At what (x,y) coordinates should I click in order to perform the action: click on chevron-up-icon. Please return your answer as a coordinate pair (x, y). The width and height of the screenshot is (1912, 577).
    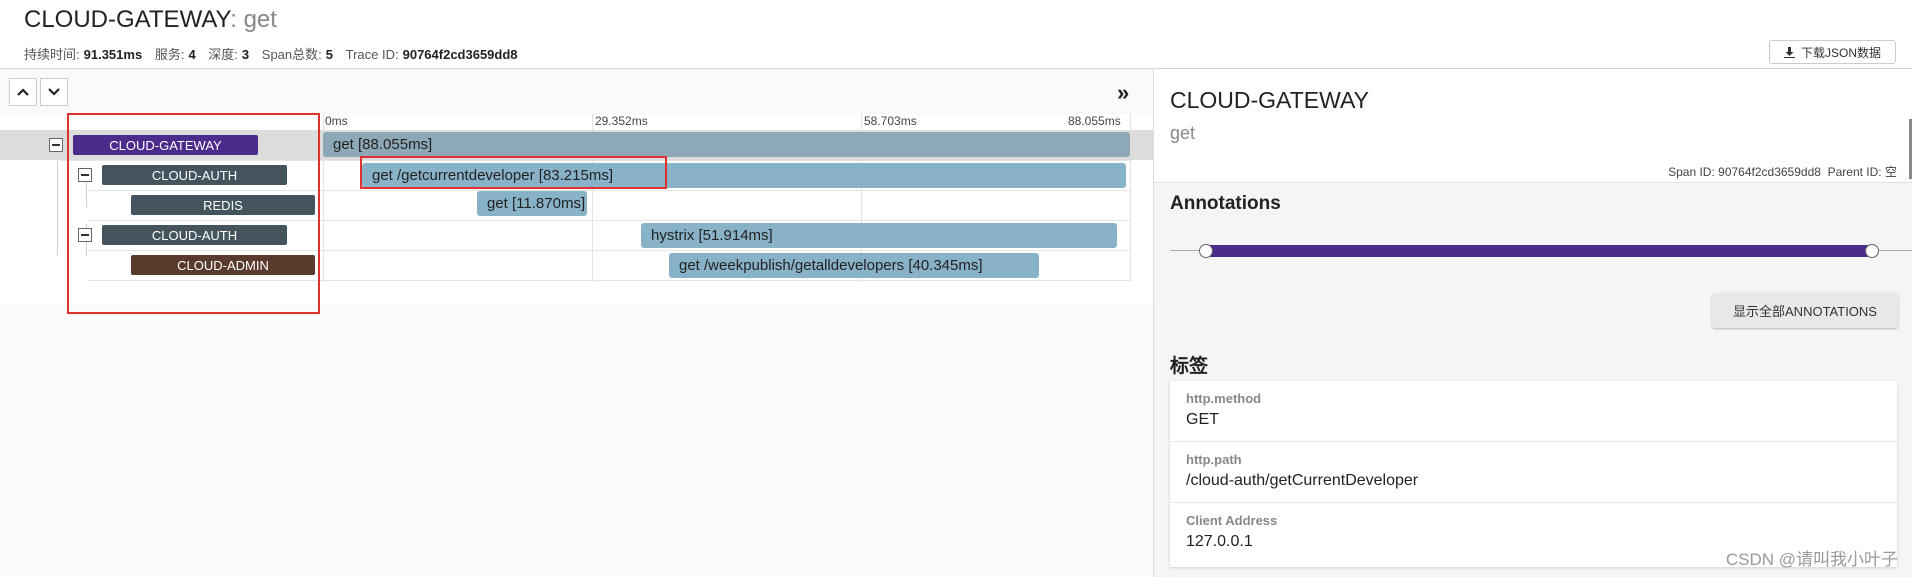
    Looking at the image, I should click on (23, 92).